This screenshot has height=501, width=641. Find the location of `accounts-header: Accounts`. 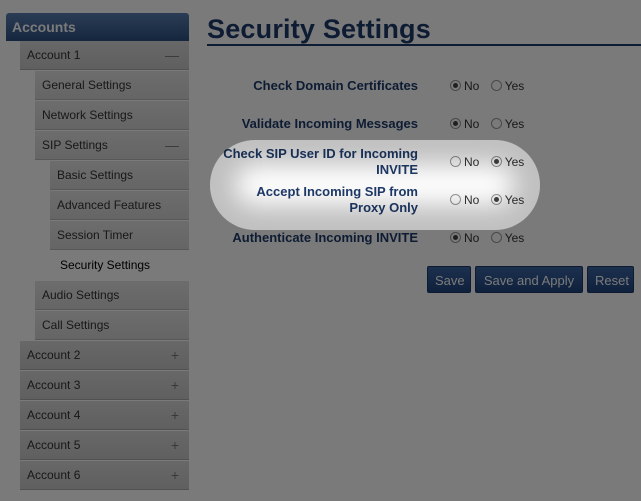

accounts-header: Accounts is located at coordinates (97, 27).